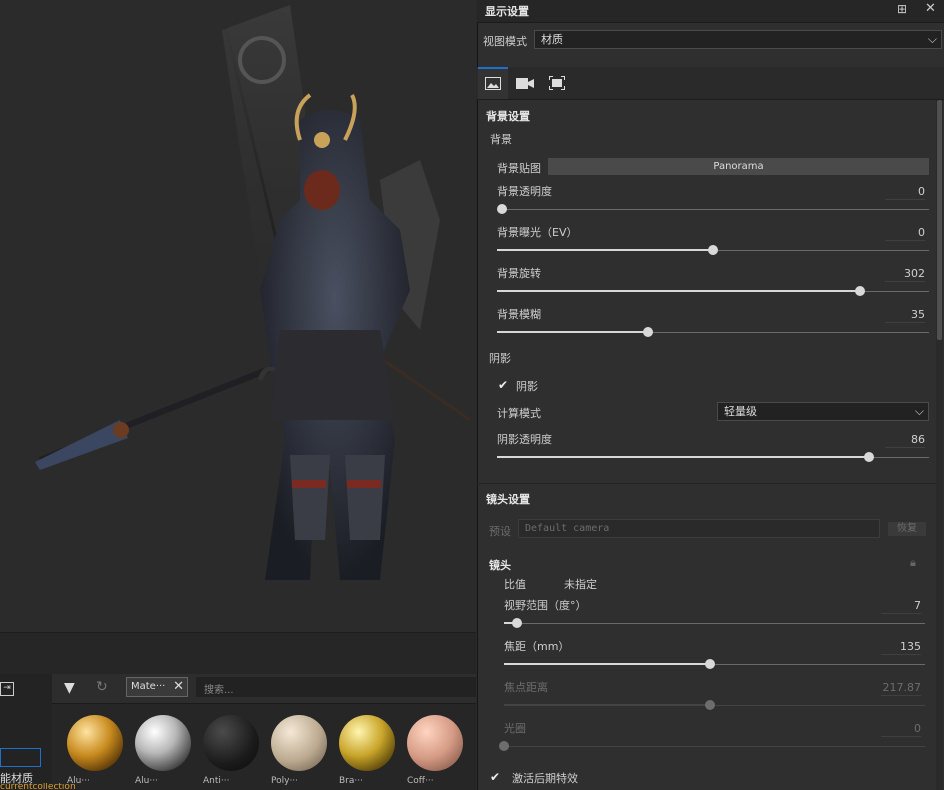  I want to click on material-label: Anti···, so click(216, 781).